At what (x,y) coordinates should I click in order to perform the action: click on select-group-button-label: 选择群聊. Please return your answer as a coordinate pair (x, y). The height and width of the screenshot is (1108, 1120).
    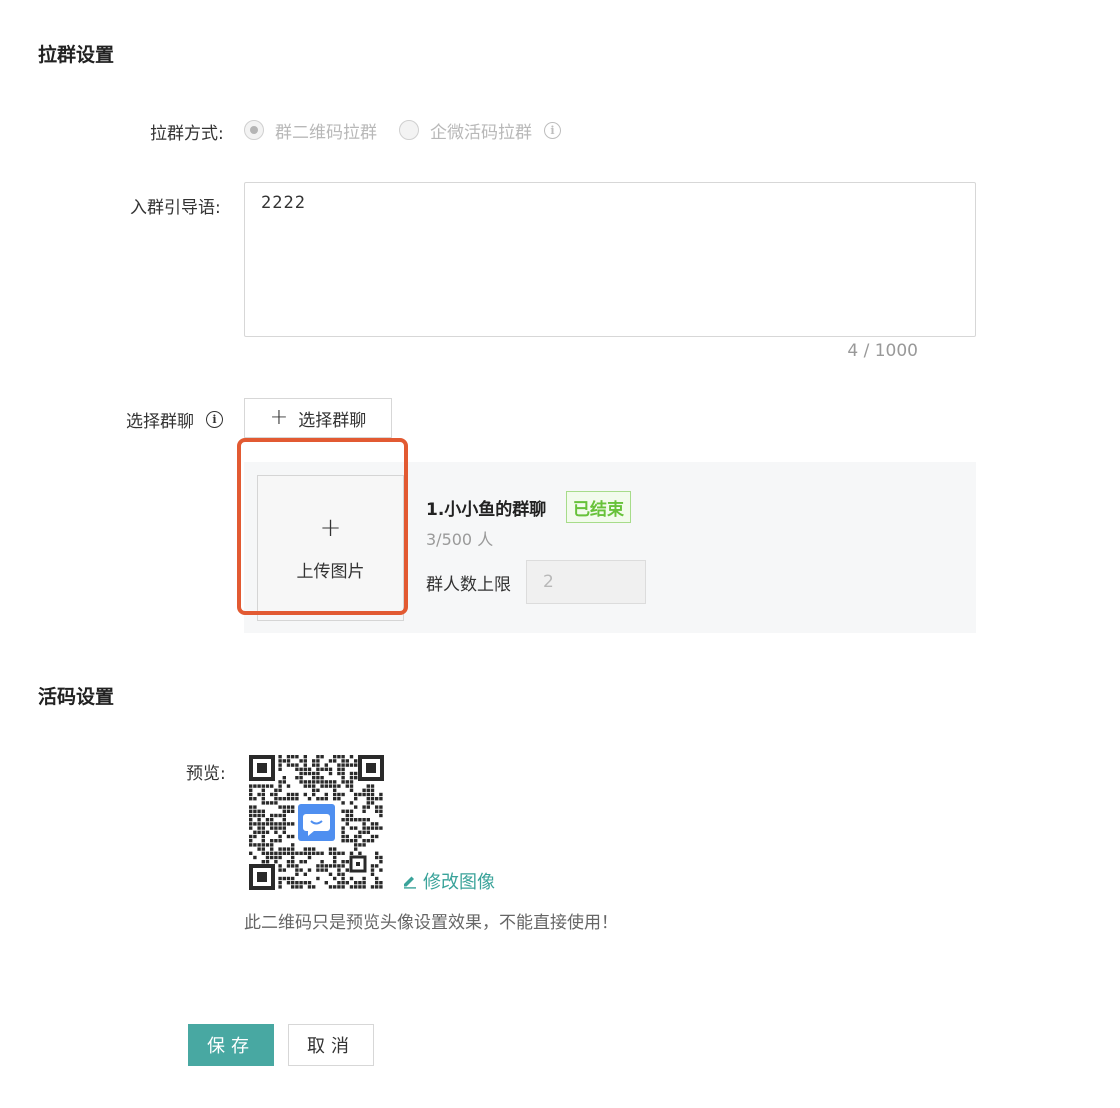
    Looking at the image, I should click on (332, 420).